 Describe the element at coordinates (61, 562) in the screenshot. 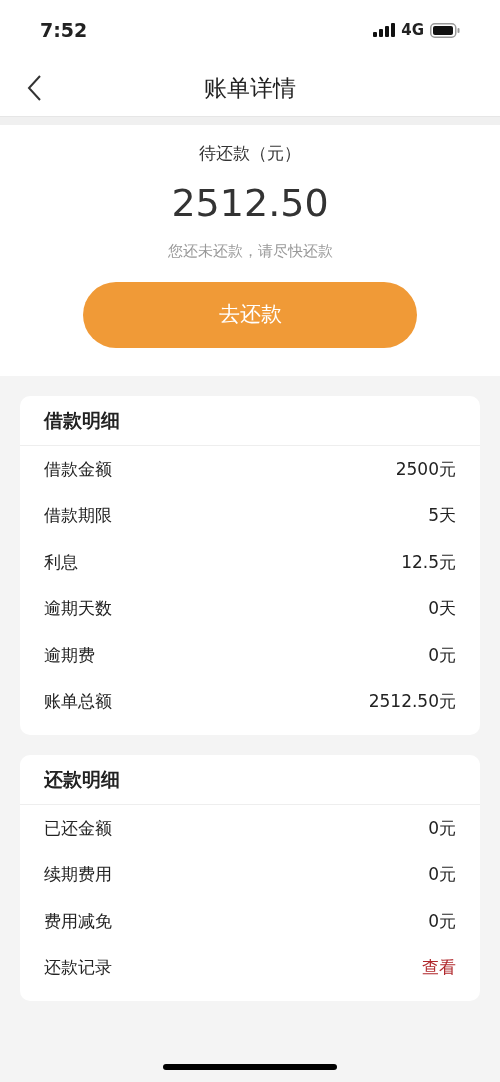

I see `row-label: 利息` at that location.